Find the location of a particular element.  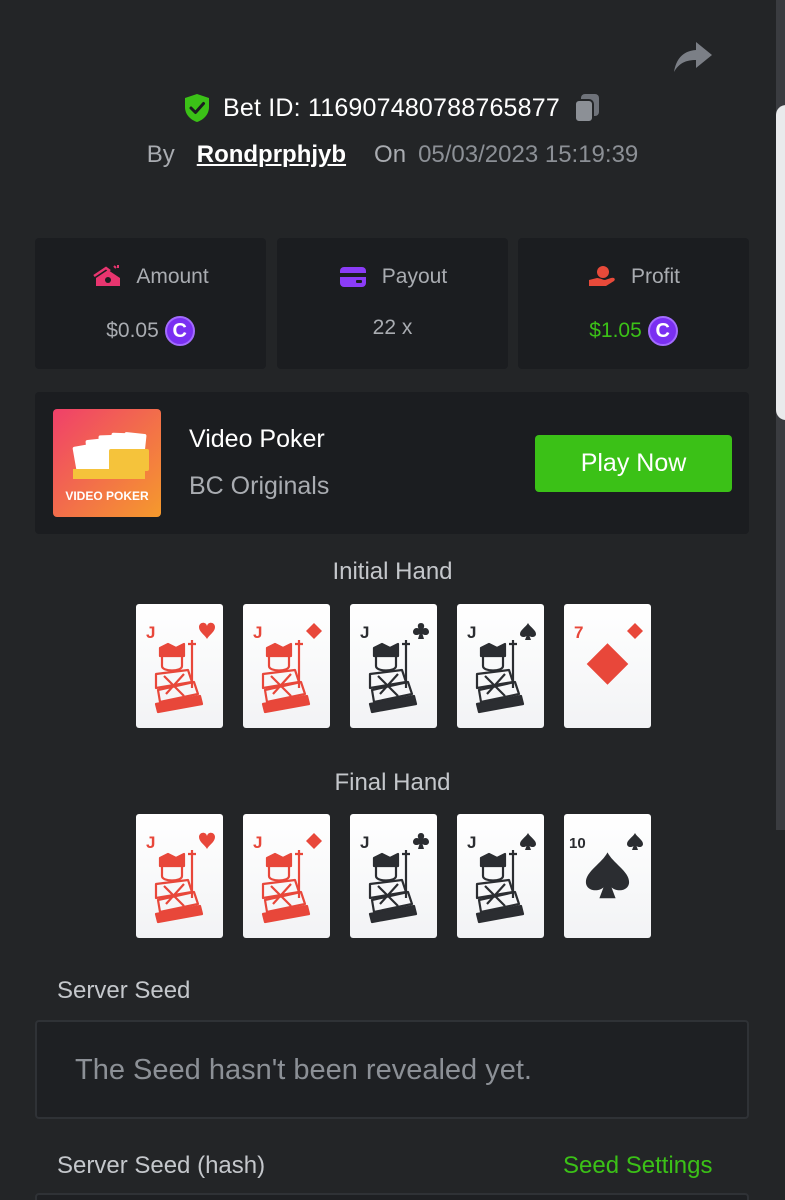

playing-card: 10 is located at coordinates (607, 876).